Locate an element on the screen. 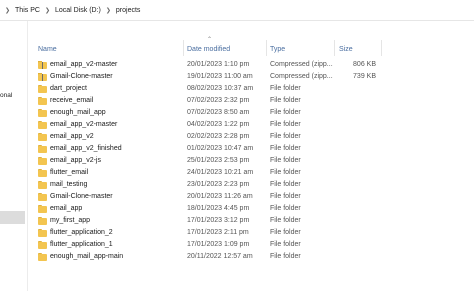  breadcrumb: ❯ This PC ❯ Local Disk (D:) ❯ projects is located at coordinates (70, 10).